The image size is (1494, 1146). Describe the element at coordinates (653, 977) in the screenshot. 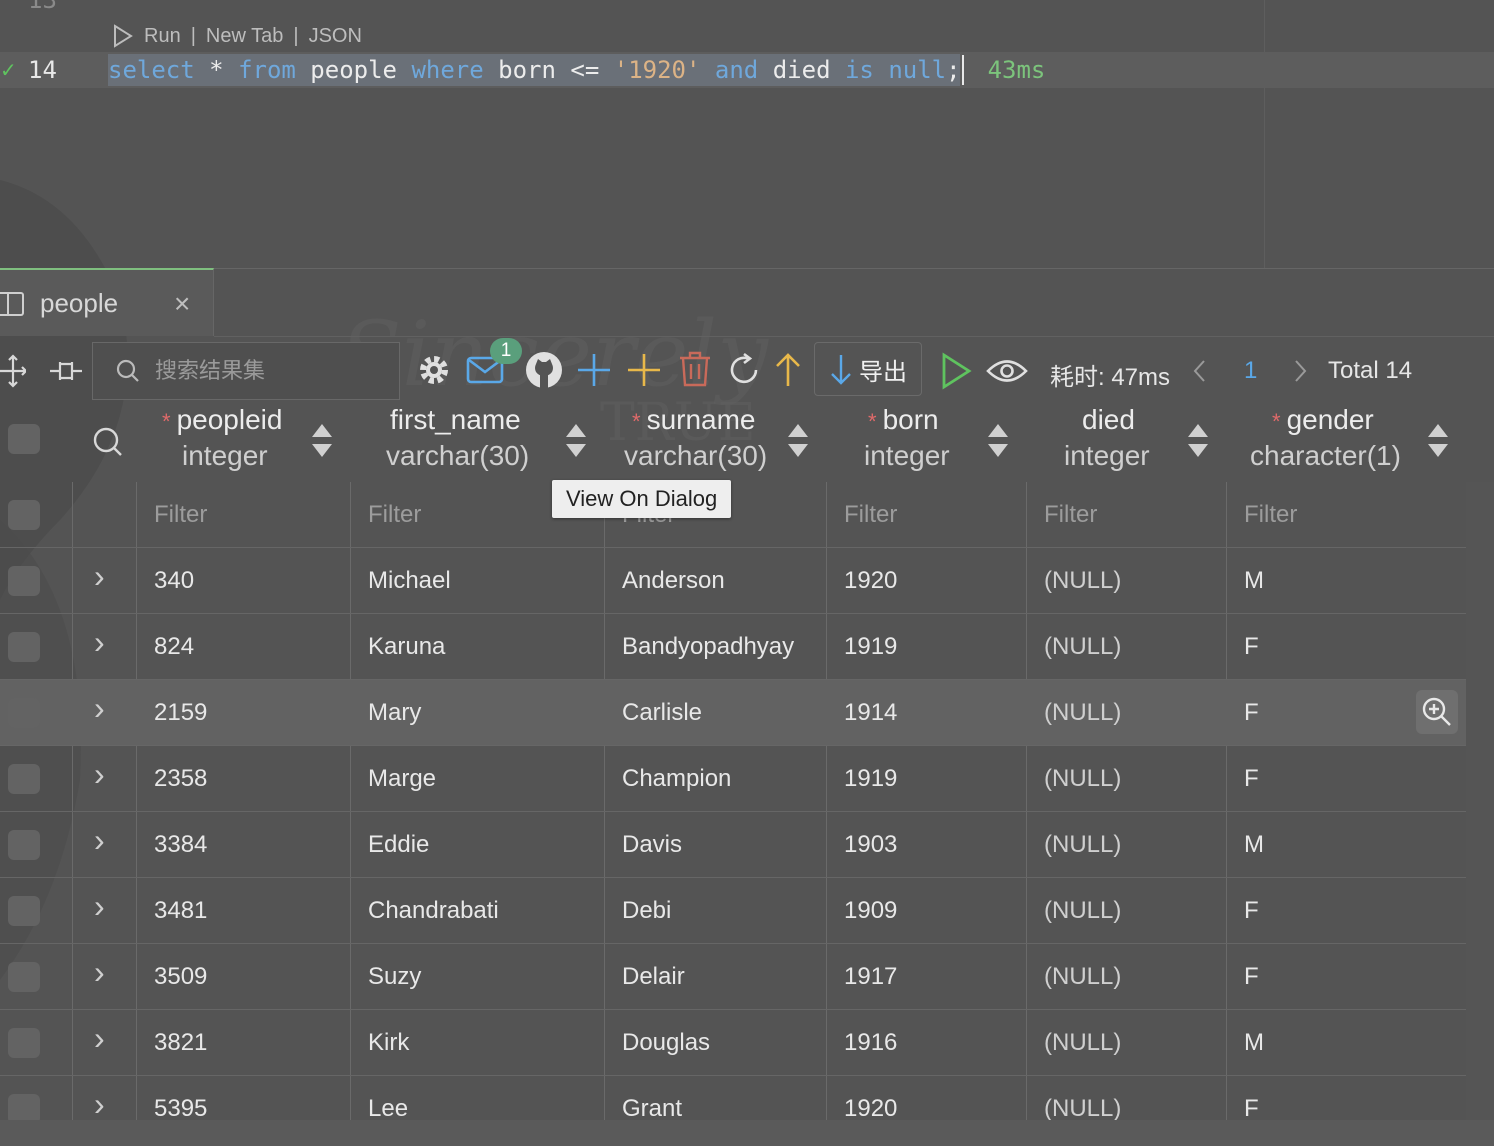

I see `cell-surname: Delair` at that location.